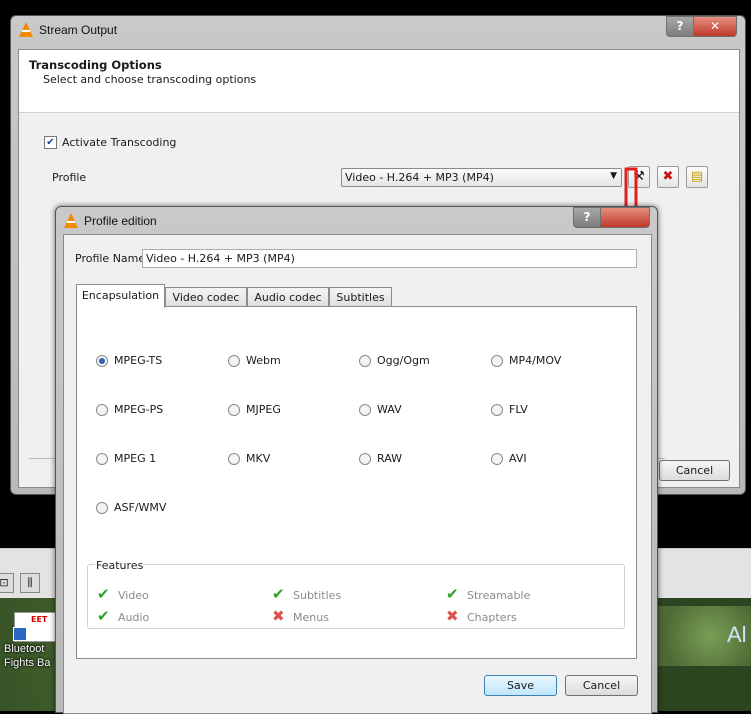 Image resolution: width=751 pixels, height=714 pixels. What do you see at coordinates (39, 619) in the screenshot?
I see `shortcut-brand: EET` at bounding box center [39, 619].